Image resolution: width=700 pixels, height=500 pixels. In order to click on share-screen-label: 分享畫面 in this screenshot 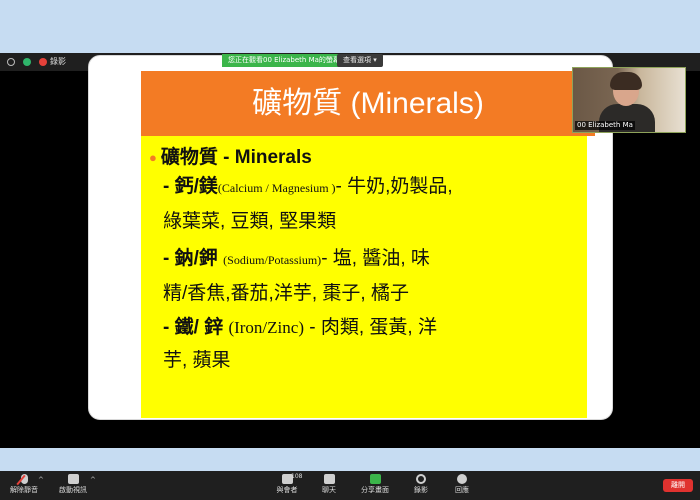, I will do `click(375, 490)`.